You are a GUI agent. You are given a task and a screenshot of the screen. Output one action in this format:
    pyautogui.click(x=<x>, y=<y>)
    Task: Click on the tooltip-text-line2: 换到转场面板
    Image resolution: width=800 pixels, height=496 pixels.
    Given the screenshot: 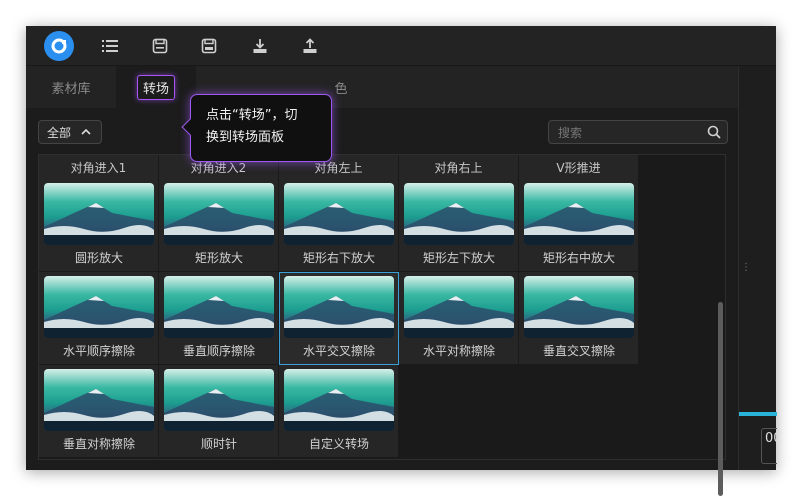 What is the action you would take?
    pyautogui.click(x=245, y=137)
    